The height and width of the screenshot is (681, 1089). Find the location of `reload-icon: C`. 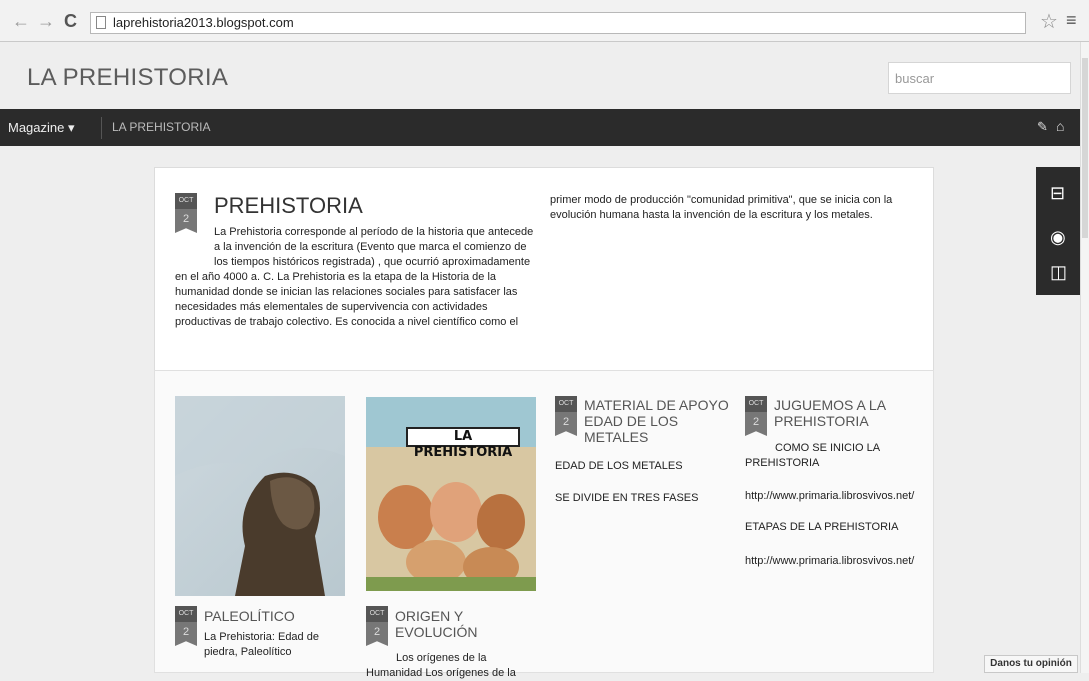

reload-icon: C is located at coordinates (70, 21).